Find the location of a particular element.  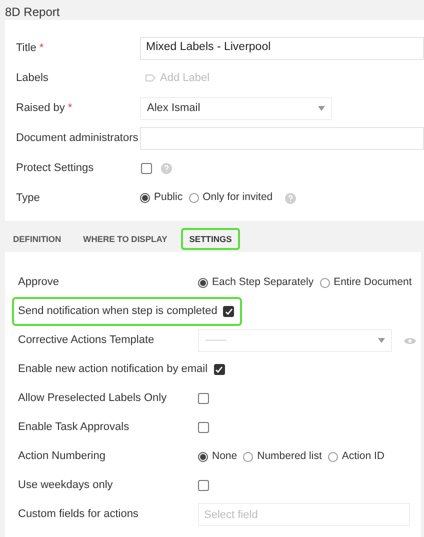

setting-label: Enable Task Approvals is located at coordinates (74, 428).